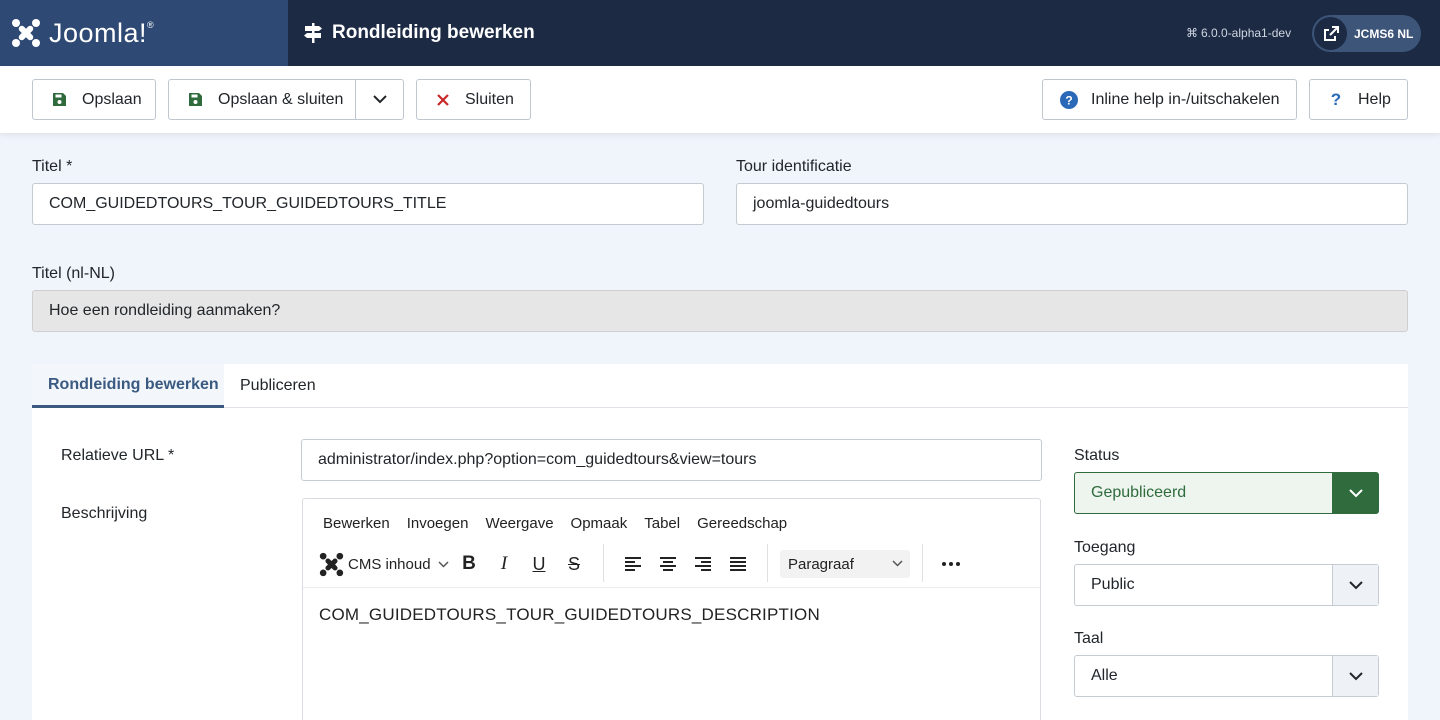  Describe the element at coordinates (443, 99) in the screenshot. I see `close-icon` at that location.